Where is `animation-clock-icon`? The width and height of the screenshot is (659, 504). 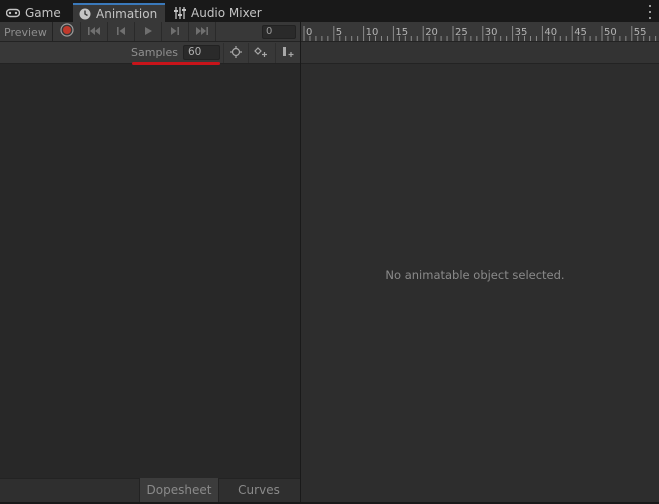
animation-clock-icon is located at coordinates (85, 14).